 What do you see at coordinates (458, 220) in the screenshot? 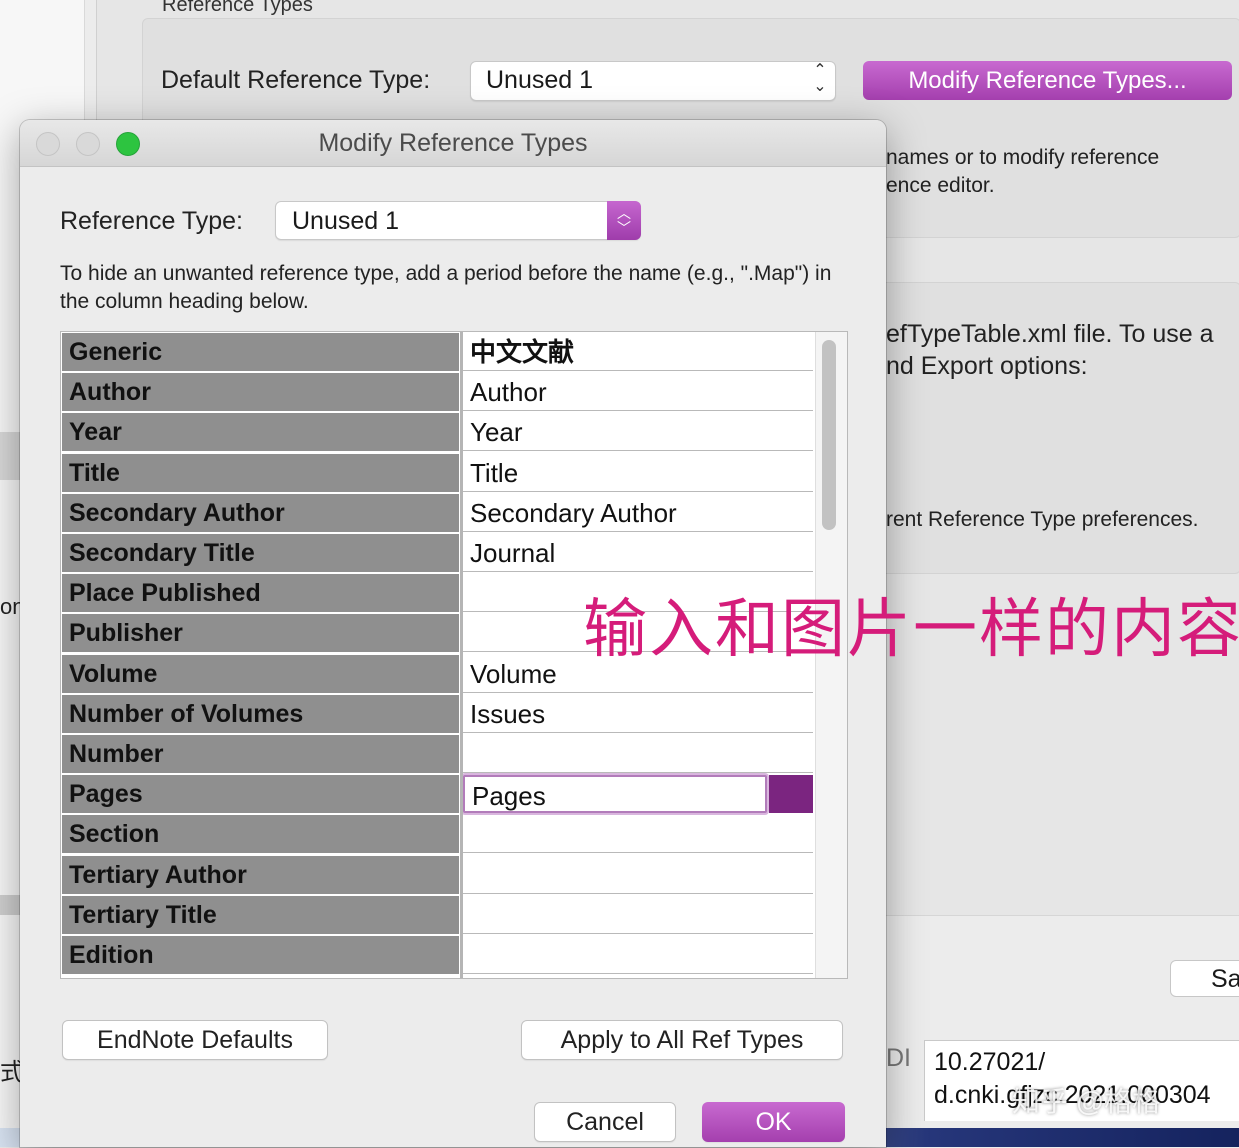
I see `reference-type-select: Unused 1 ︿ ﹀` at bounding box center [458, 220].